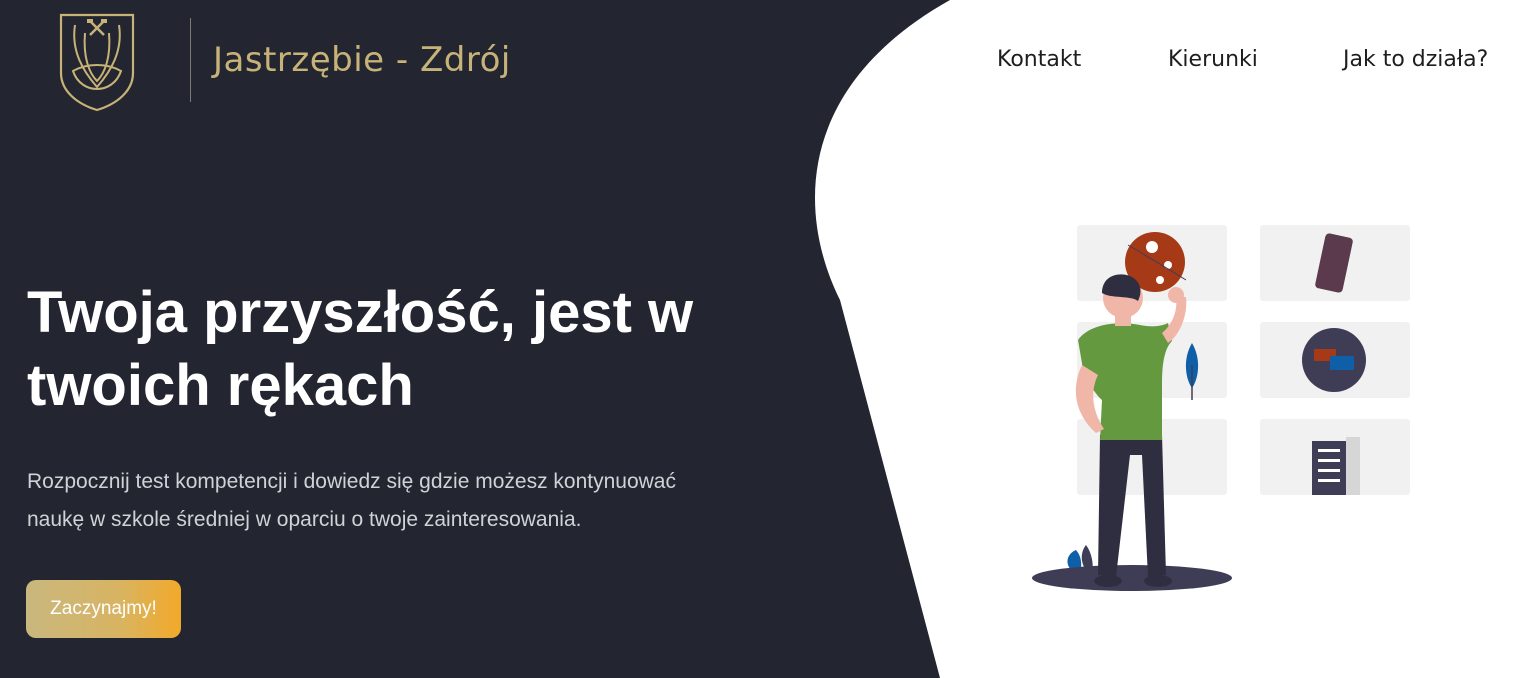 Image resolution: width=1531 pixels, height=678 pixels. Describe the element at coordinates (1336, 466) in the screenshot. I see `building-icon` at that location.